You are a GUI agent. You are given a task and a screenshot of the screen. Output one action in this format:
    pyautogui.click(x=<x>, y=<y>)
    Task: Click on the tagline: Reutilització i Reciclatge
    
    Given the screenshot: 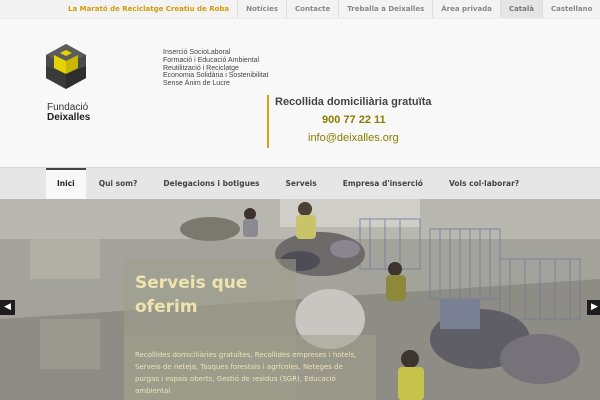 What is the action you would take?
    pyautogui.click(x=201, y=68)
    